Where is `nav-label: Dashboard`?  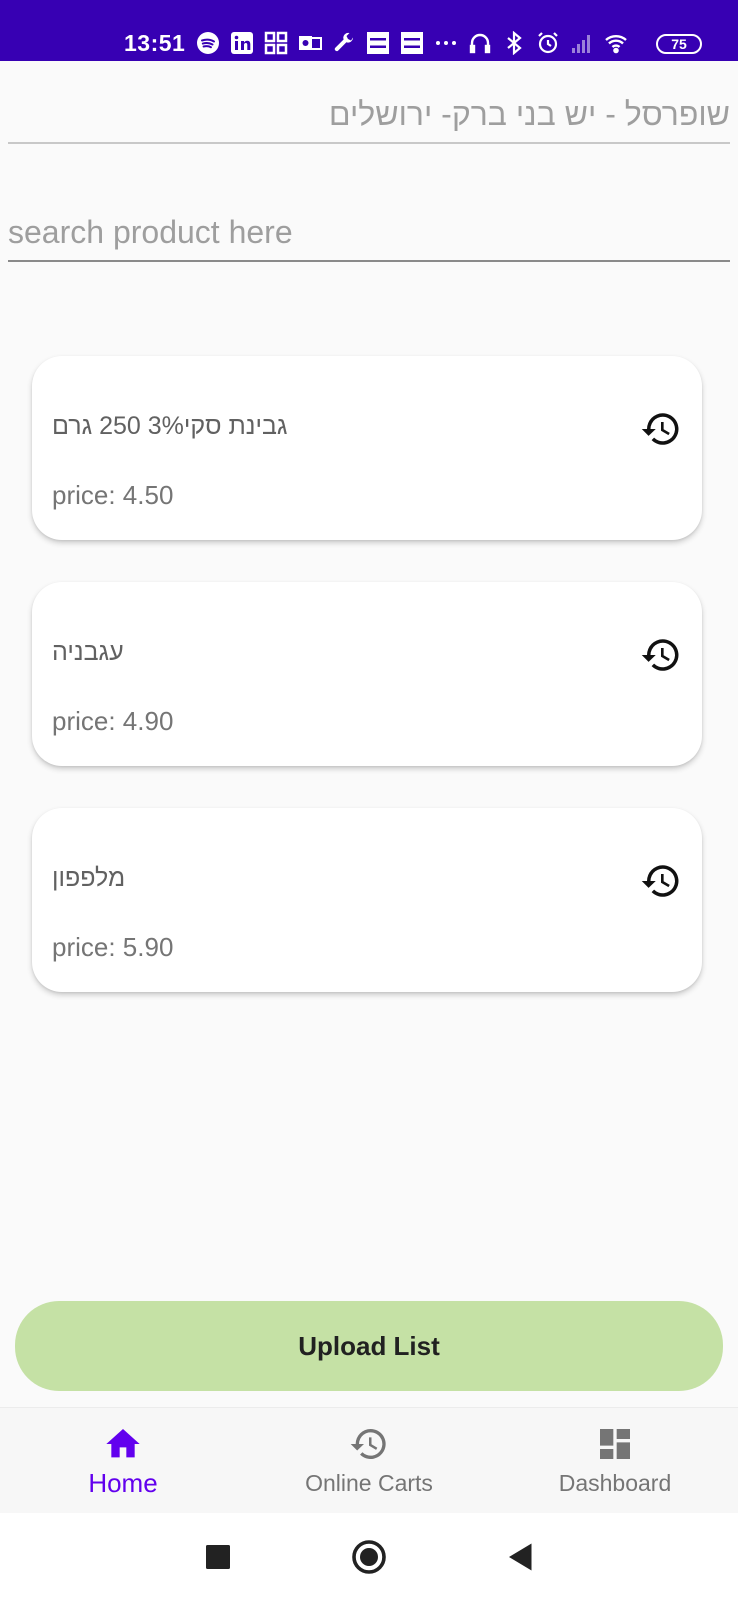
nav-label: Dashboard is located at coordinates (615, 1483).